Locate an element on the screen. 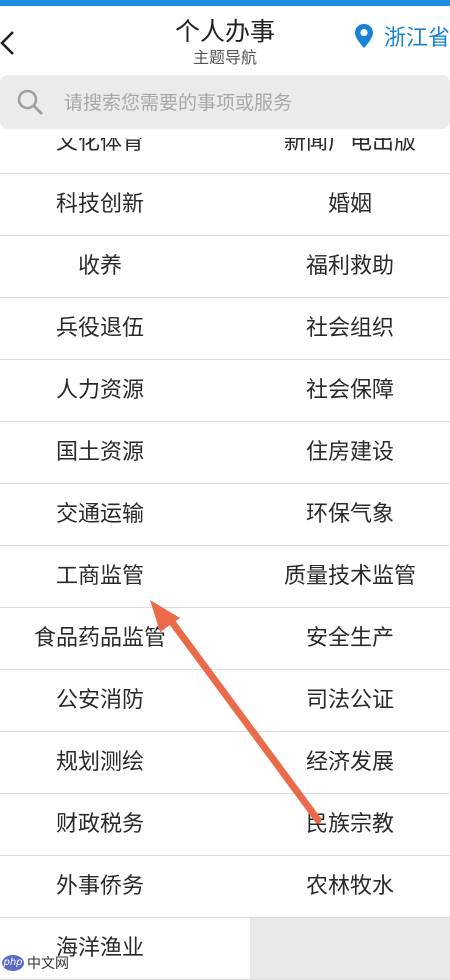  topic-item-left: 规划测绘 is located at coordinates (100, 762).